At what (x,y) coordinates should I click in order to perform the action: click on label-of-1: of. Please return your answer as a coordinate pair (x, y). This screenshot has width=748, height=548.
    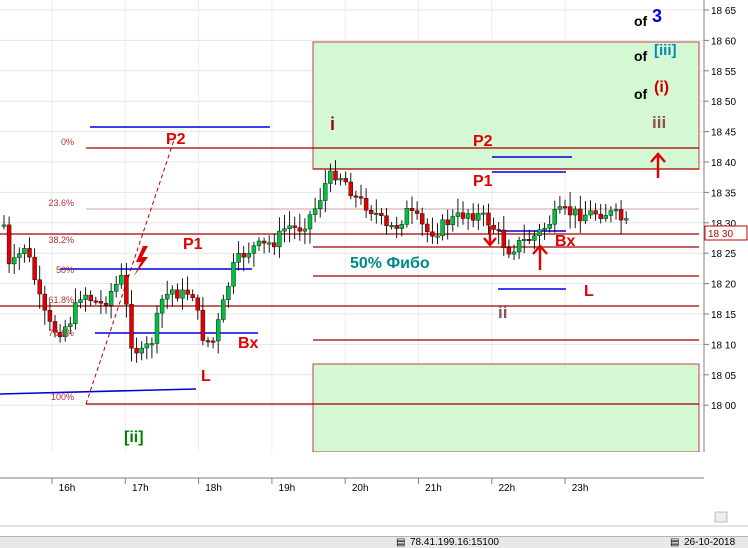
    Looking at the image, I should click on (641, 21).